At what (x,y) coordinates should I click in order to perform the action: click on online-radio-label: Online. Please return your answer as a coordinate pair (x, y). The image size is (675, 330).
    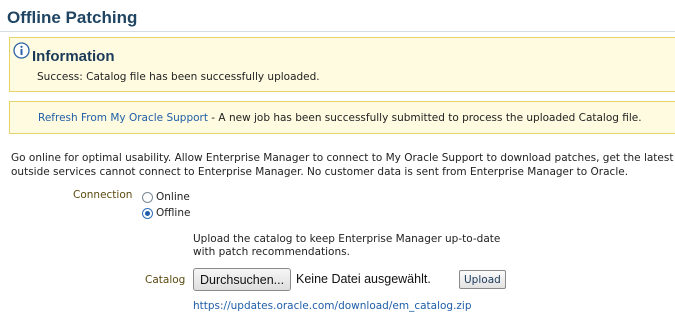
    Looking at the image, I should click on (173, 197).